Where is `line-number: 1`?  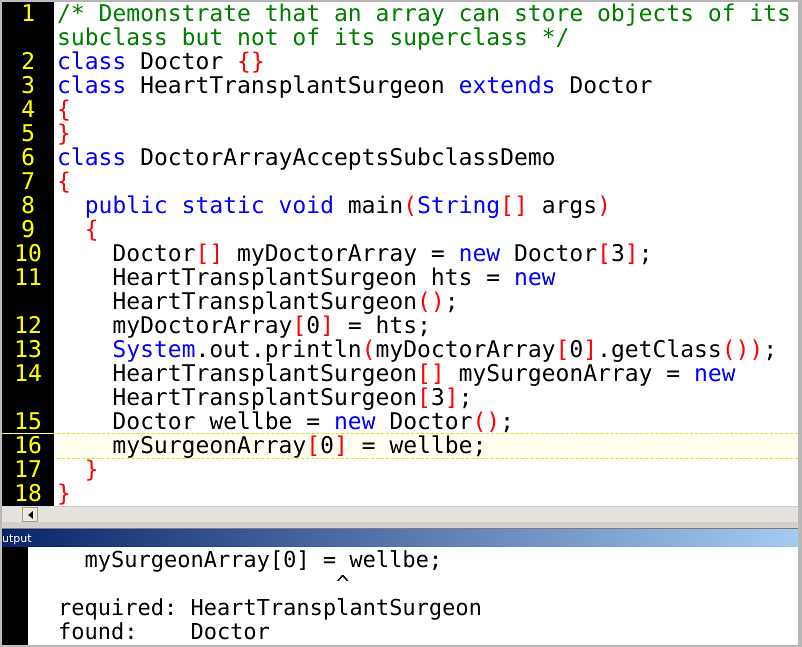
line-number: 1 is located at coordinates (28, 14).